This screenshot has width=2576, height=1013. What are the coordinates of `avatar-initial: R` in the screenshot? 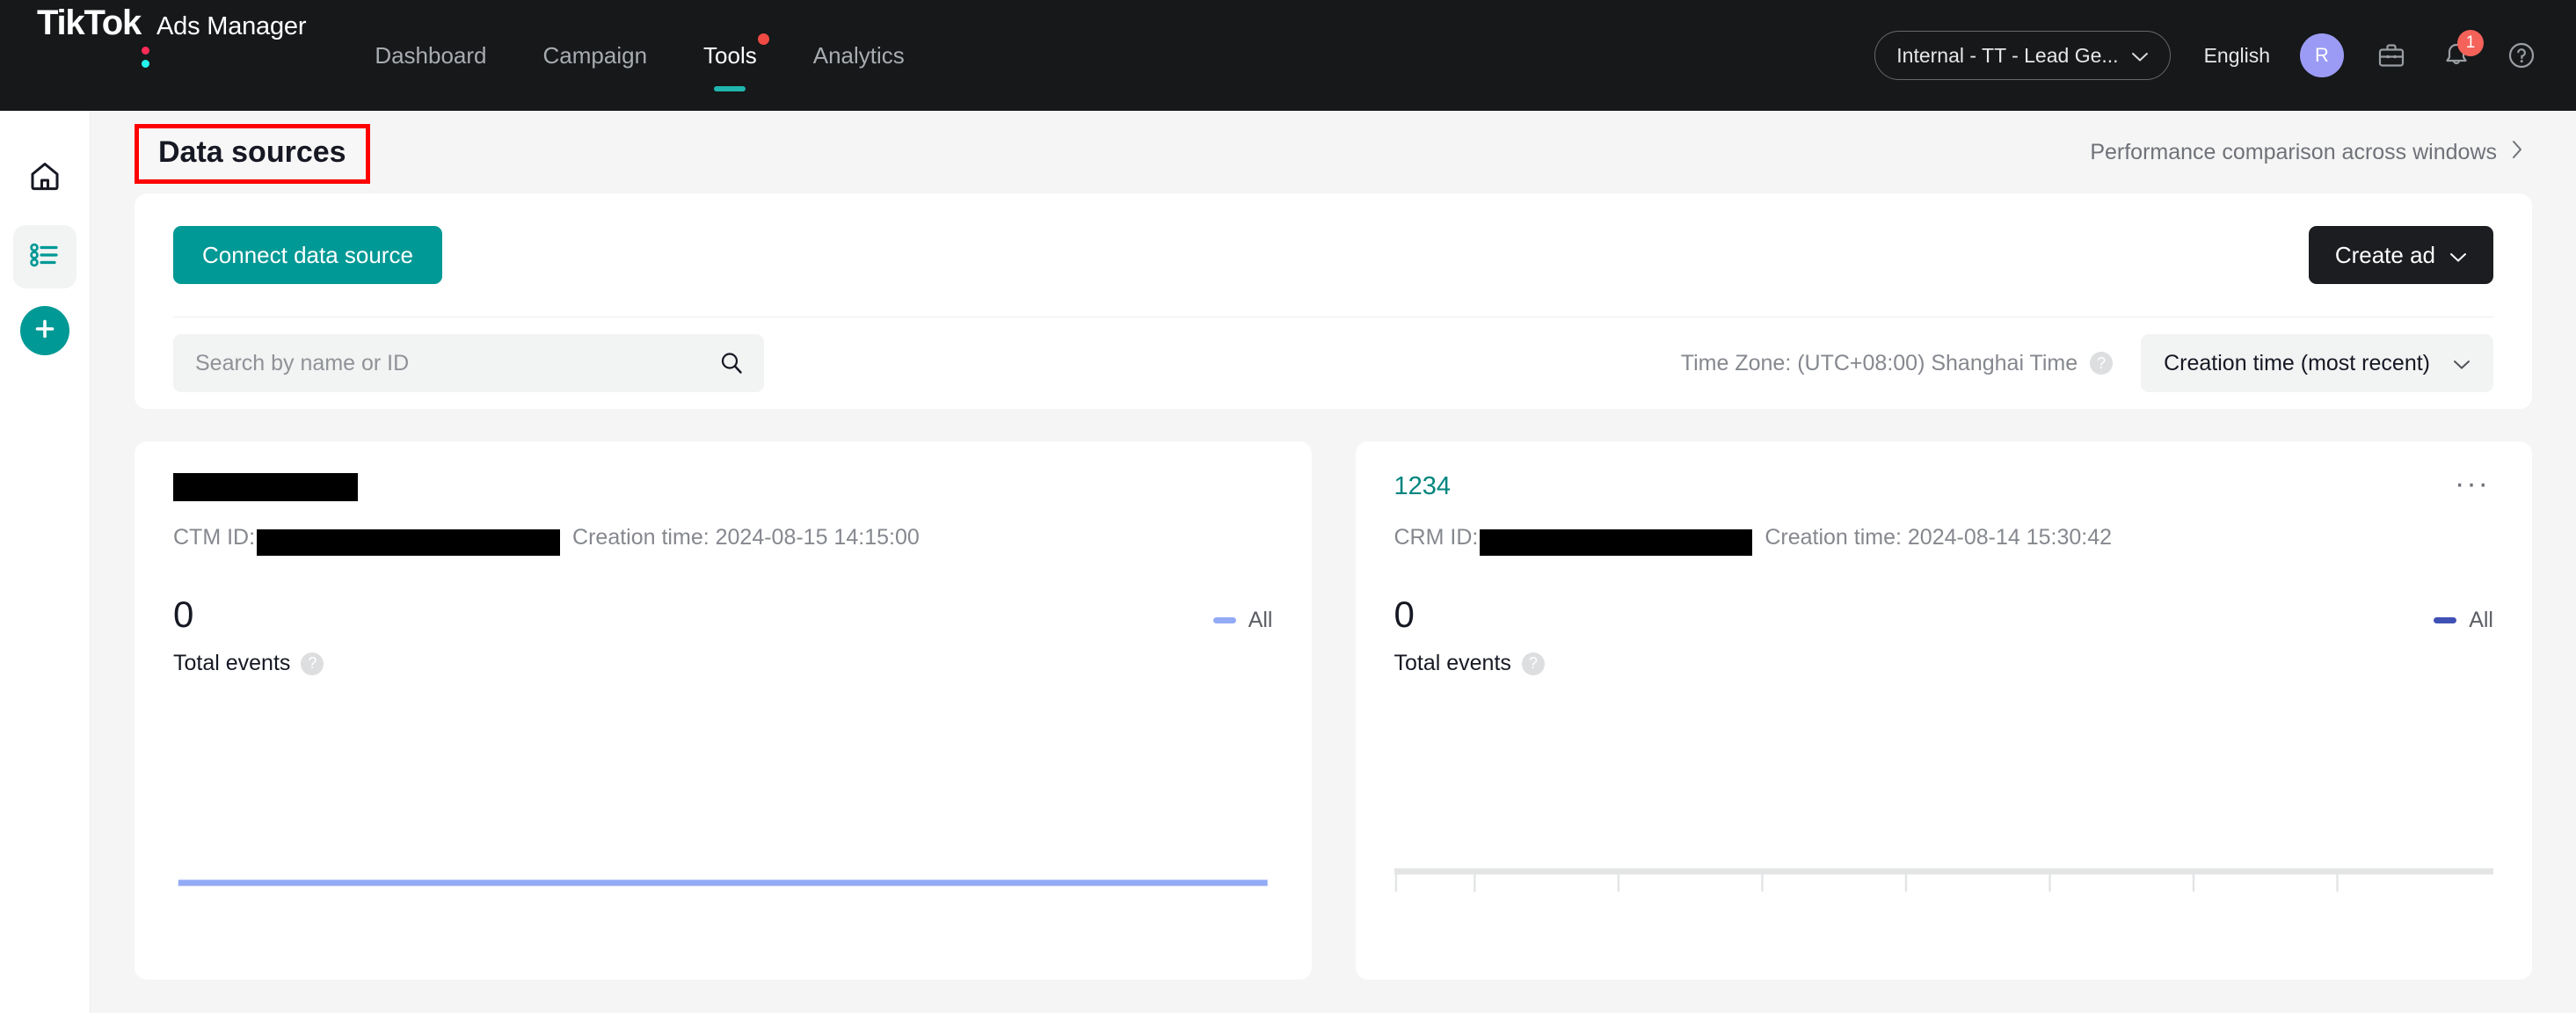 It's located at (2322, 55).